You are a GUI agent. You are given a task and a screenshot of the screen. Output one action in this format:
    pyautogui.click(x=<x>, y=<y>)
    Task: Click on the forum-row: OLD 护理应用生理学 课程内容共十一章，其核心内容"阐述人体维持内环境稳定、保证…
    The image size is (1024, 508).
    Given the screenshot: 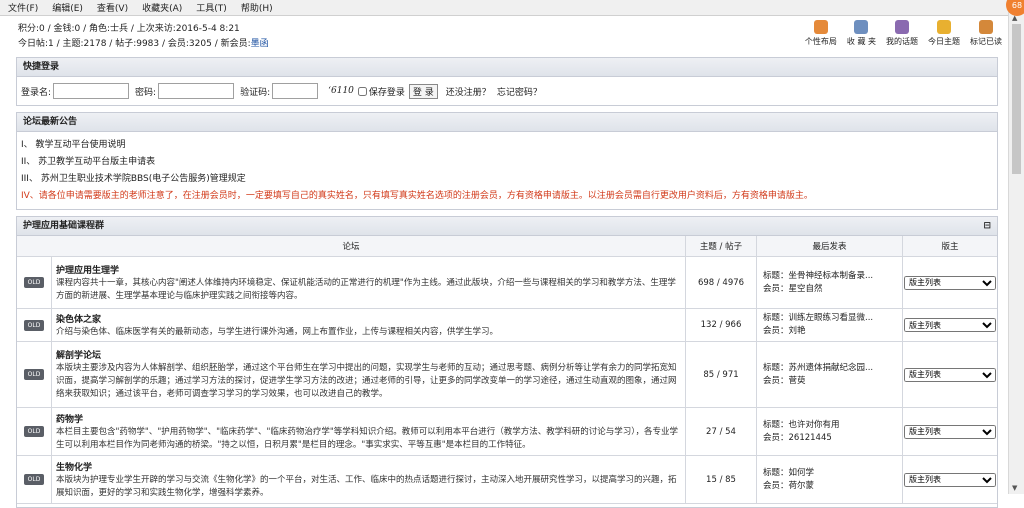 What is the action you would take?
    pyautogui.click(x=507, y=282)
    